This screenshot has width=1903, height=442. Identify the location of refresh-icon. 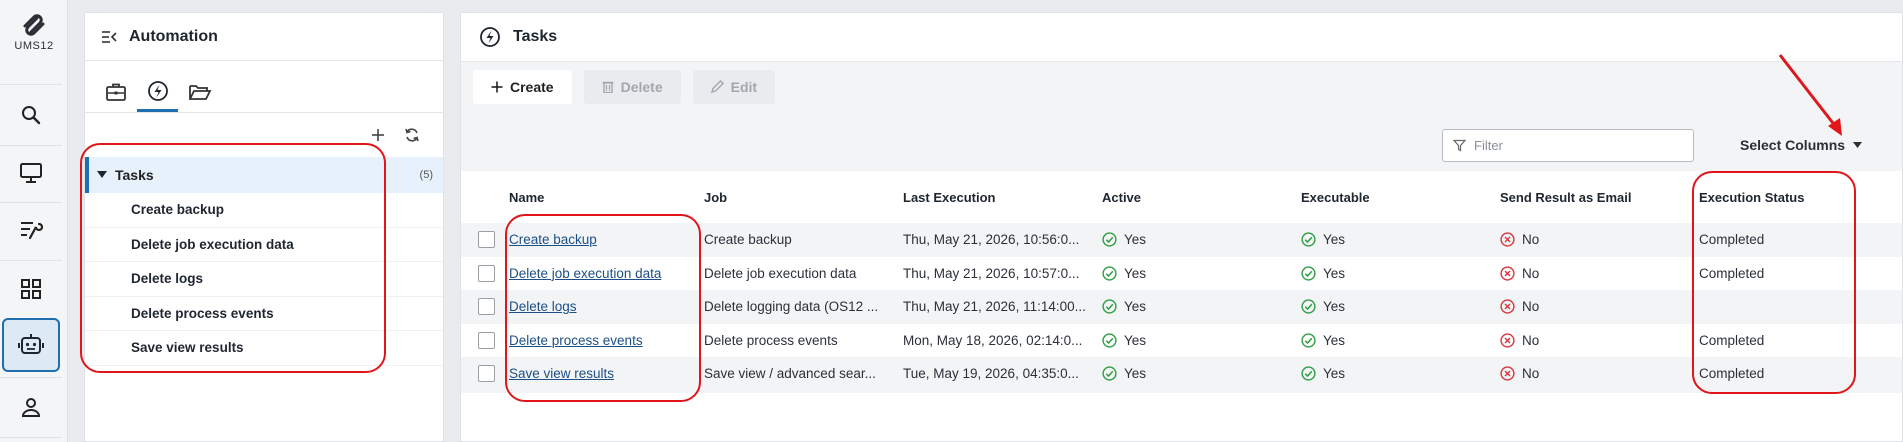
(412, 135).